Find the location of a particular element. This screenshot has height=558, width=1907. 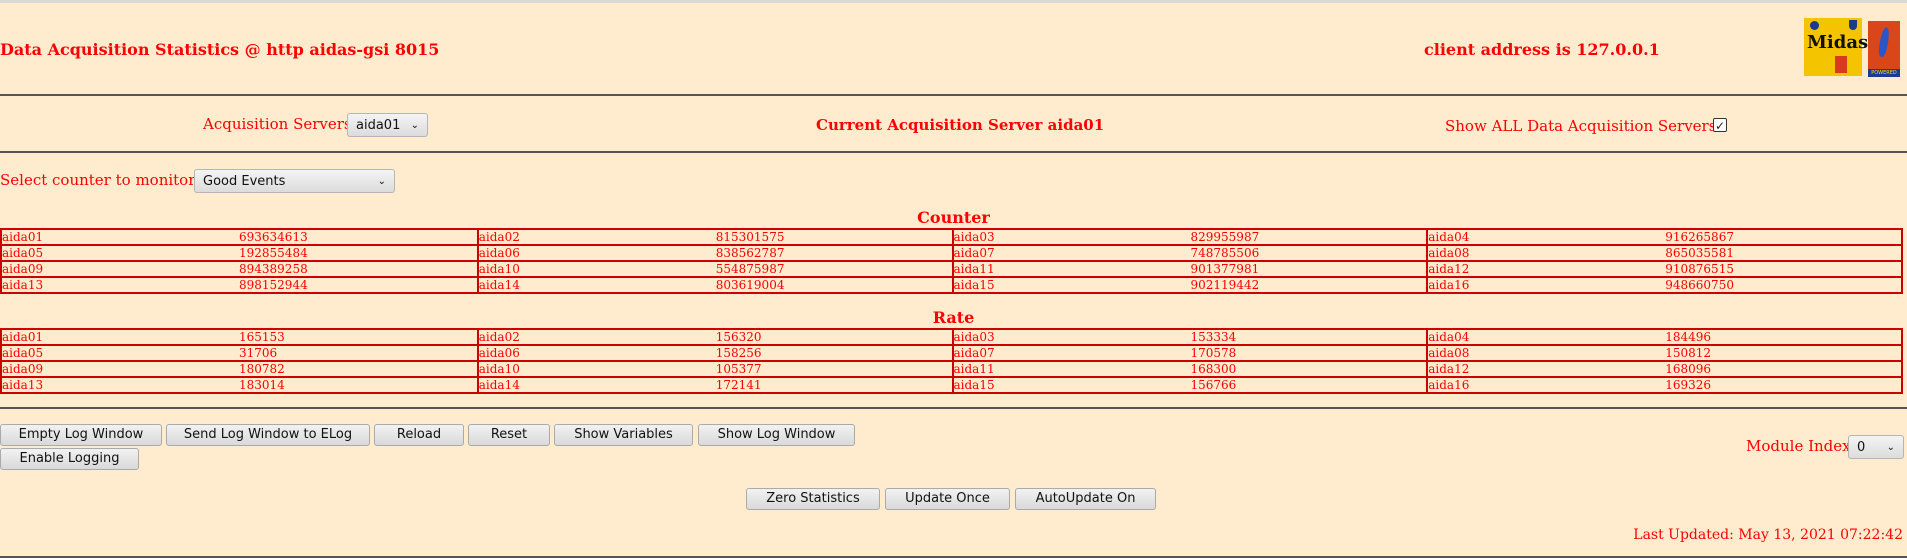

server-value: 693634613 is located at coordinates (273, 237).